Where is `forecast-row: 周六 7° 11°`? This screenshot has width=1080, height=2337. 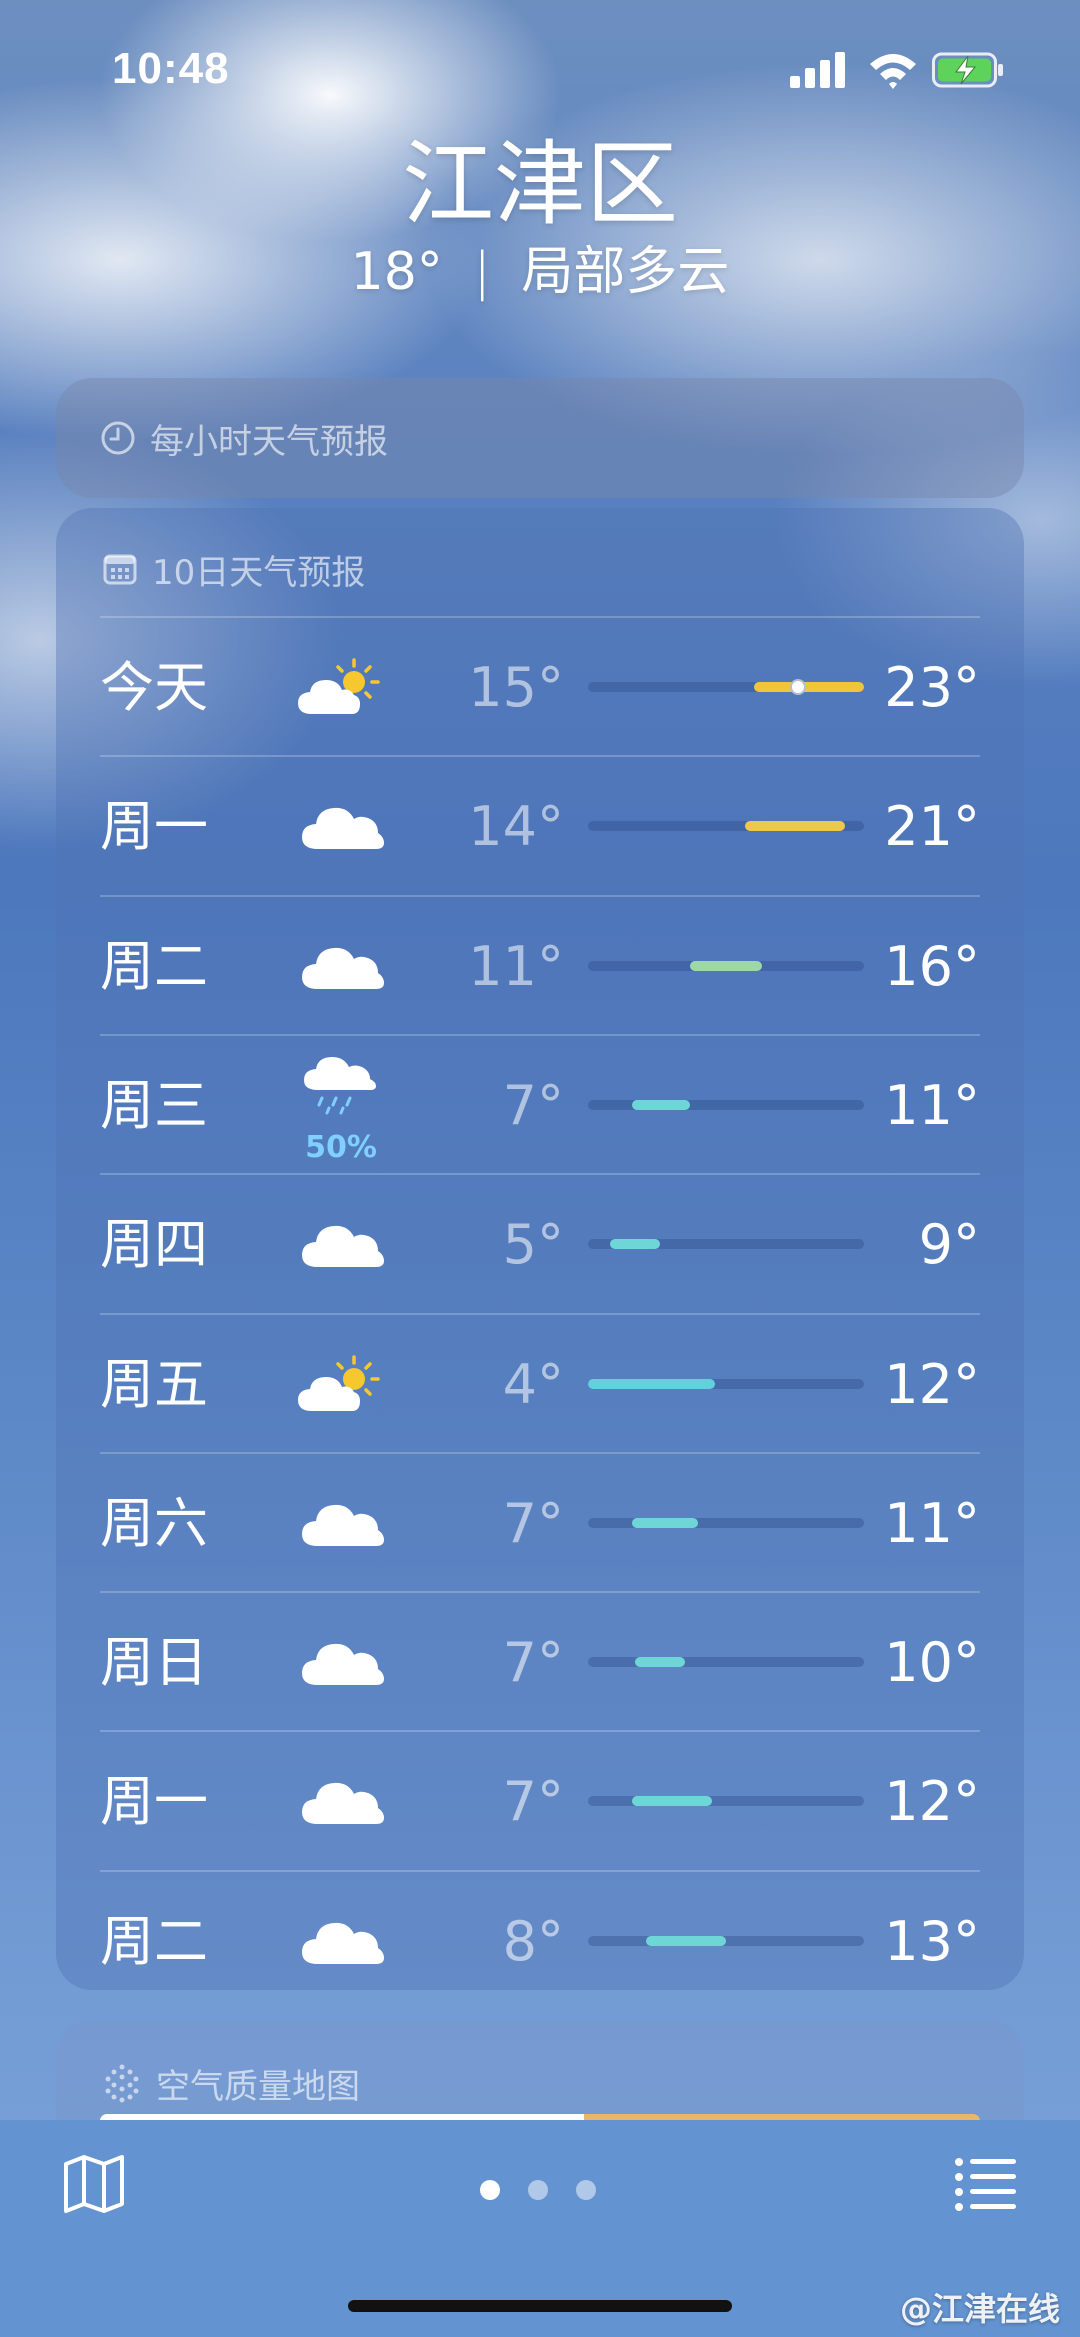
forecast-row: 周六 7° 11° is located at coordinates (540, 1524).